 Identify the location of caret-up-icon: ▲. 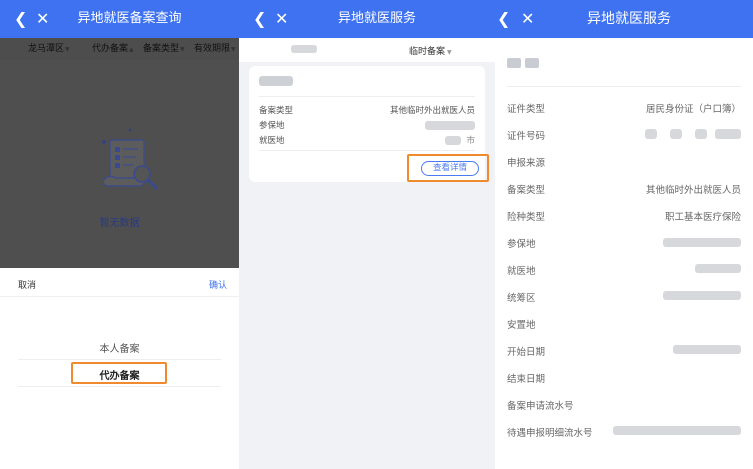
(131, 49).